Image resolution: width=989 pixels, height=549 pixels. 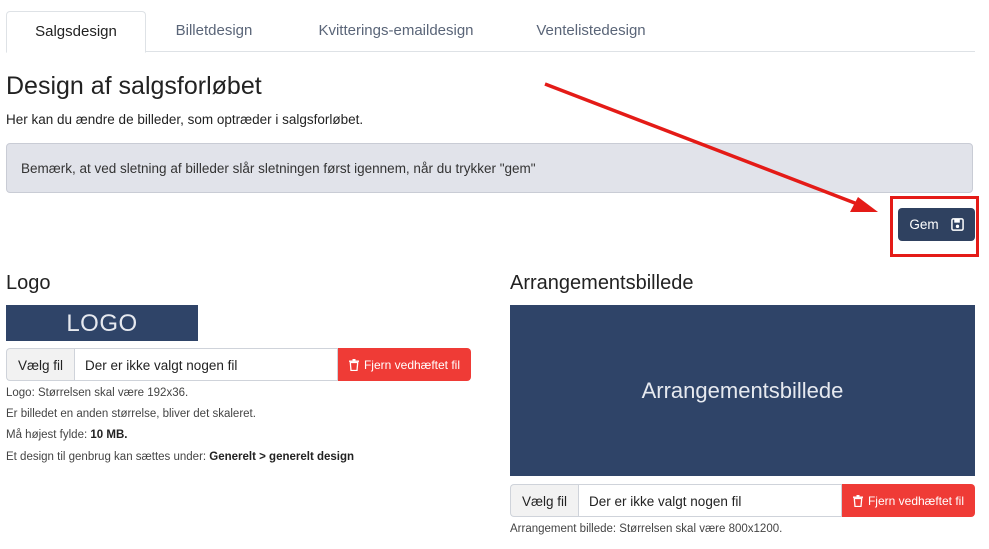 What do you see at coordinates (412, 364) in the screenshot?
I see `logo-remove-file-label: Fjern vedhæftet fil` at bounding box center [412, 364].